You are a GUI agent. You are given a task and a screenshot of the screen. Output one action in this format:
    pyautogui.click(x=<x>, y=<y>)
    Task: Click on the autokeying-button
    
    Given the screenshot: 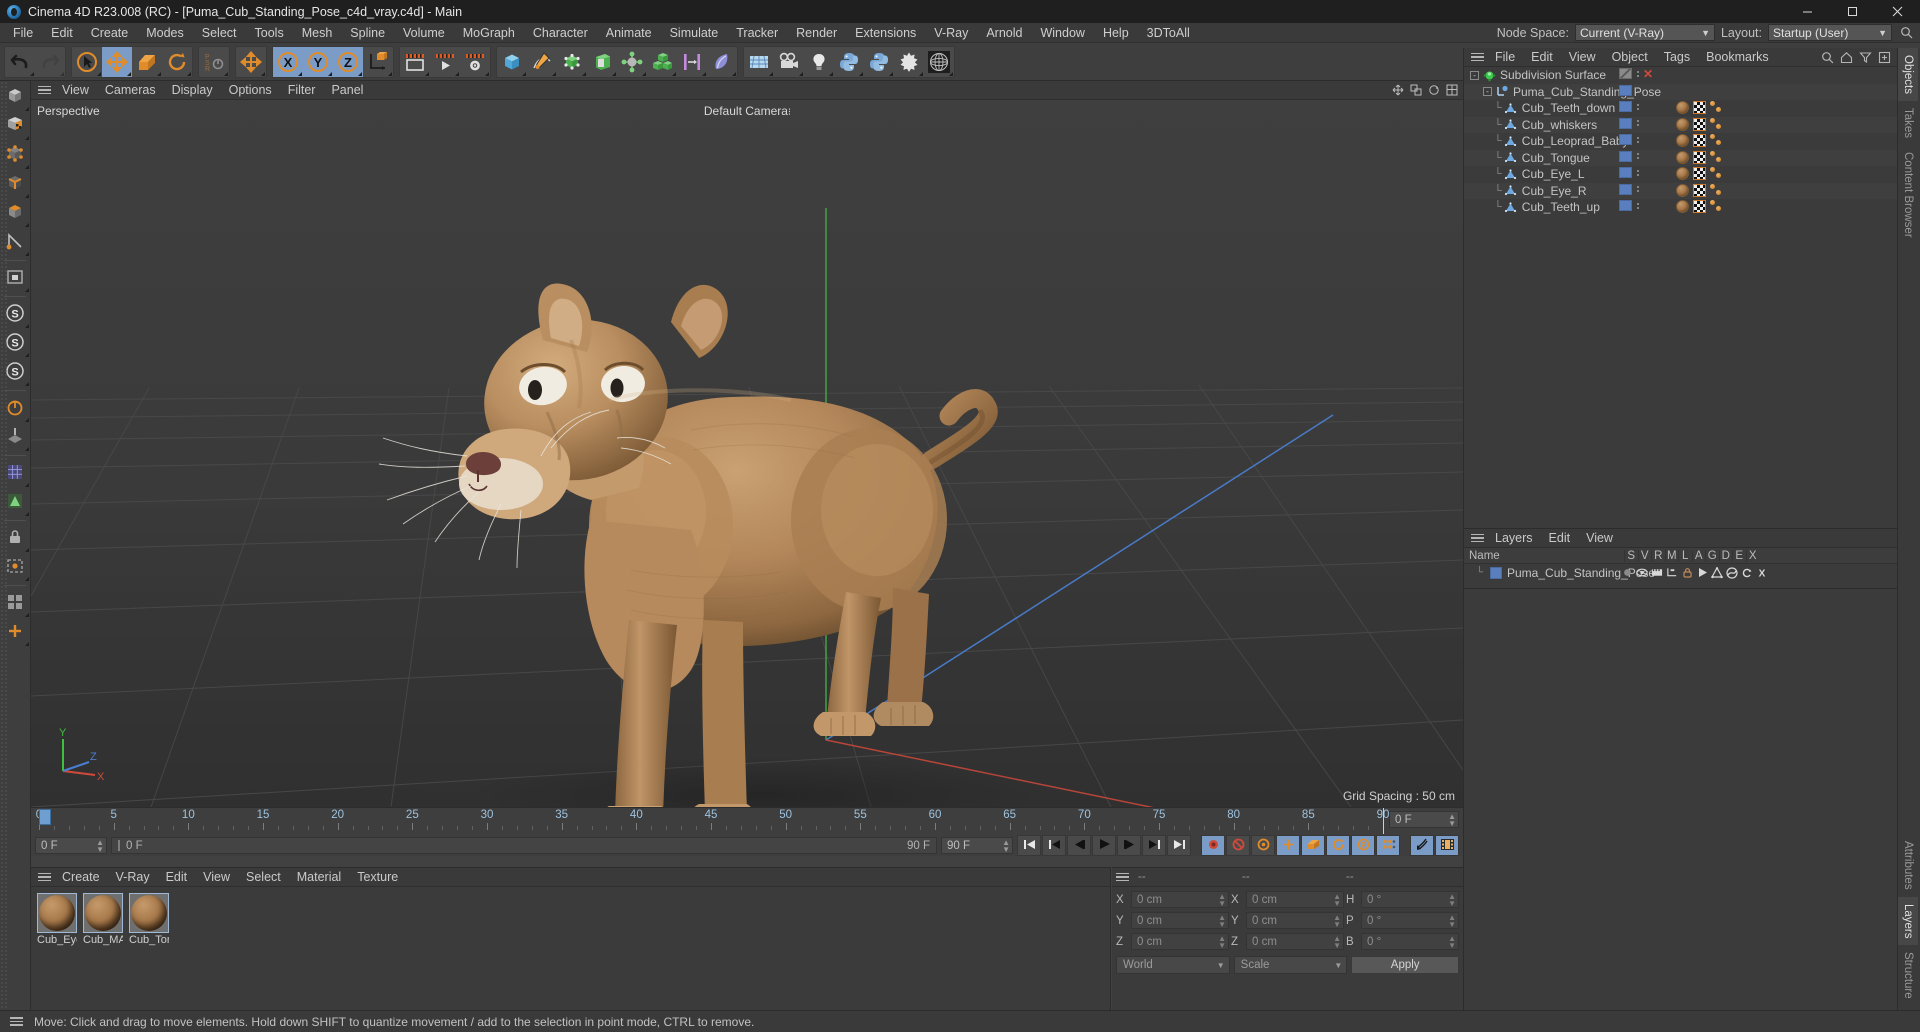 What is the action you would take?
    pyautogui.click(x=1238, y=845)
    